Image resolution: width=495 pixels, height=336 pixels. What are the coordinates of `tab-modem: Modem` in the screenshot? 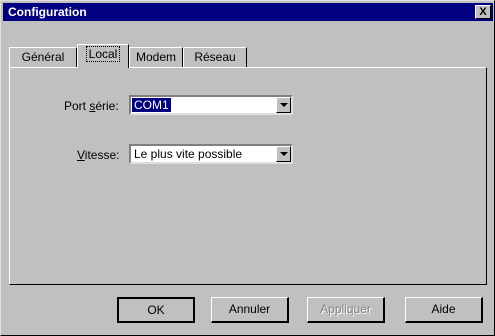 It's located at (156, 57).